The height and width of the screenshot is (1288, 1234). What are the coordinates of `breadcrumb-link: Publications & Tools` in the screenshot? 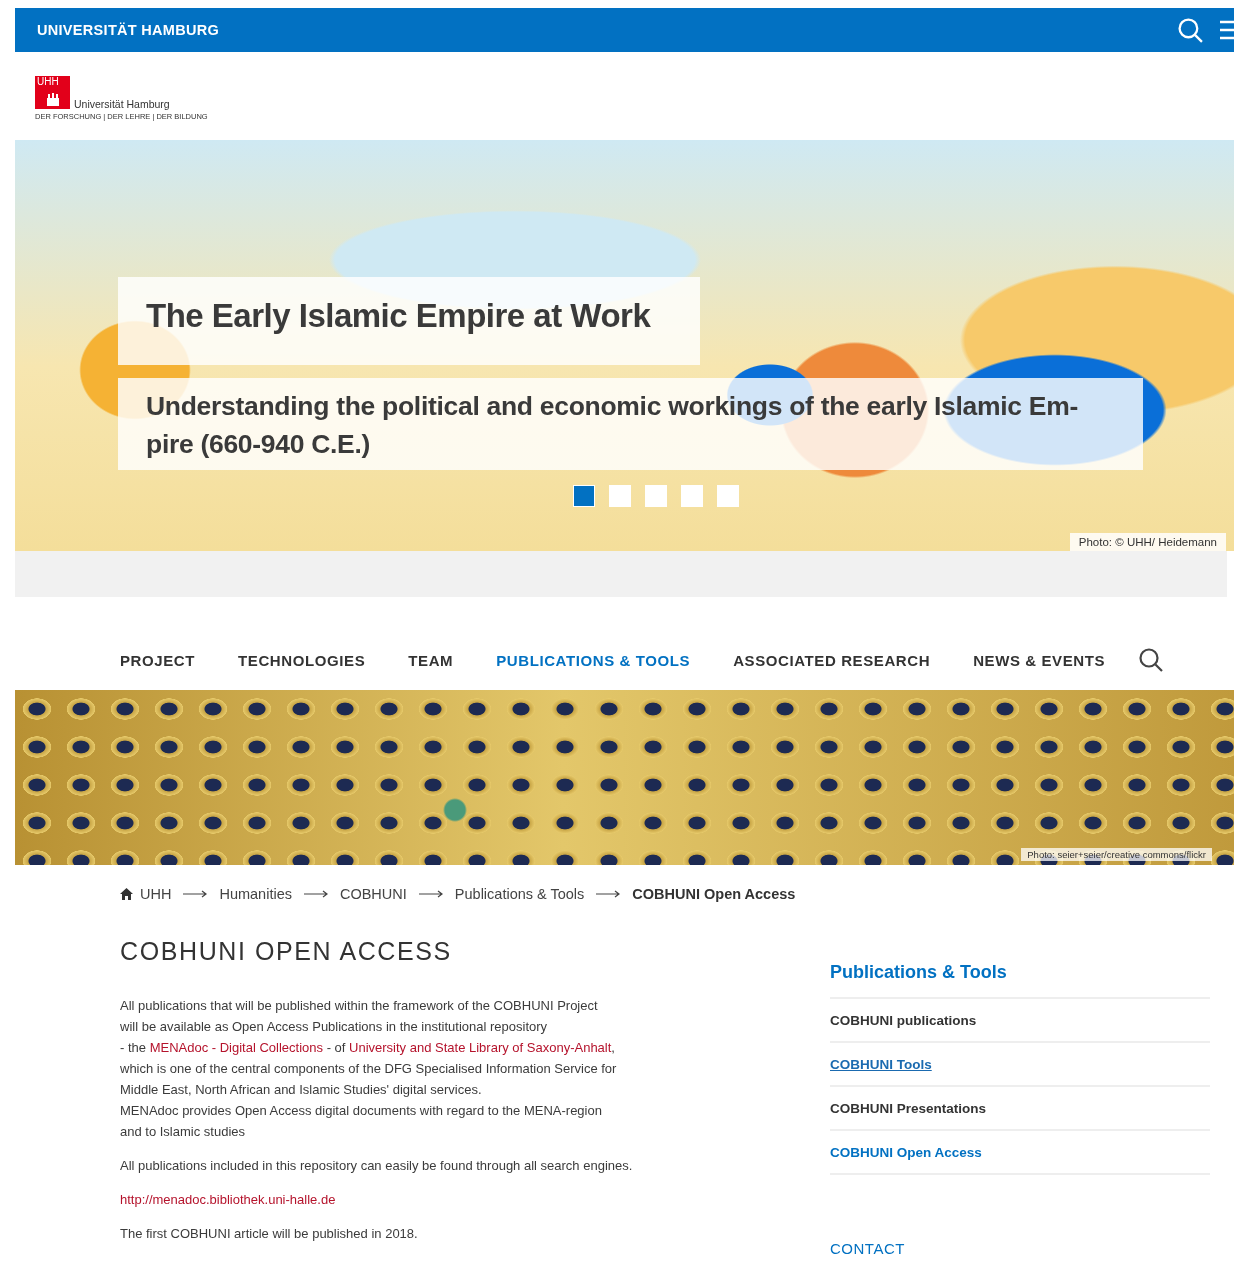 It's located at (519, 894).